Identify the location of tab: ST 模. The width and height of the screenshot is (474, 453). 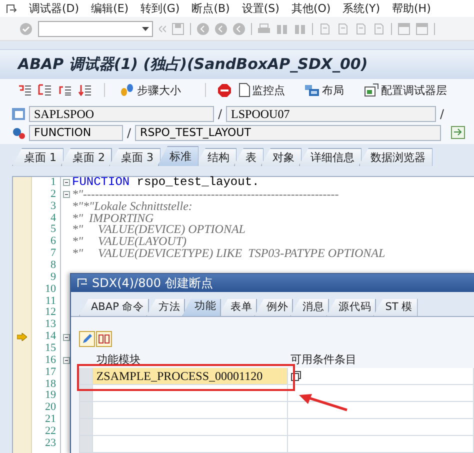
(395, 307).